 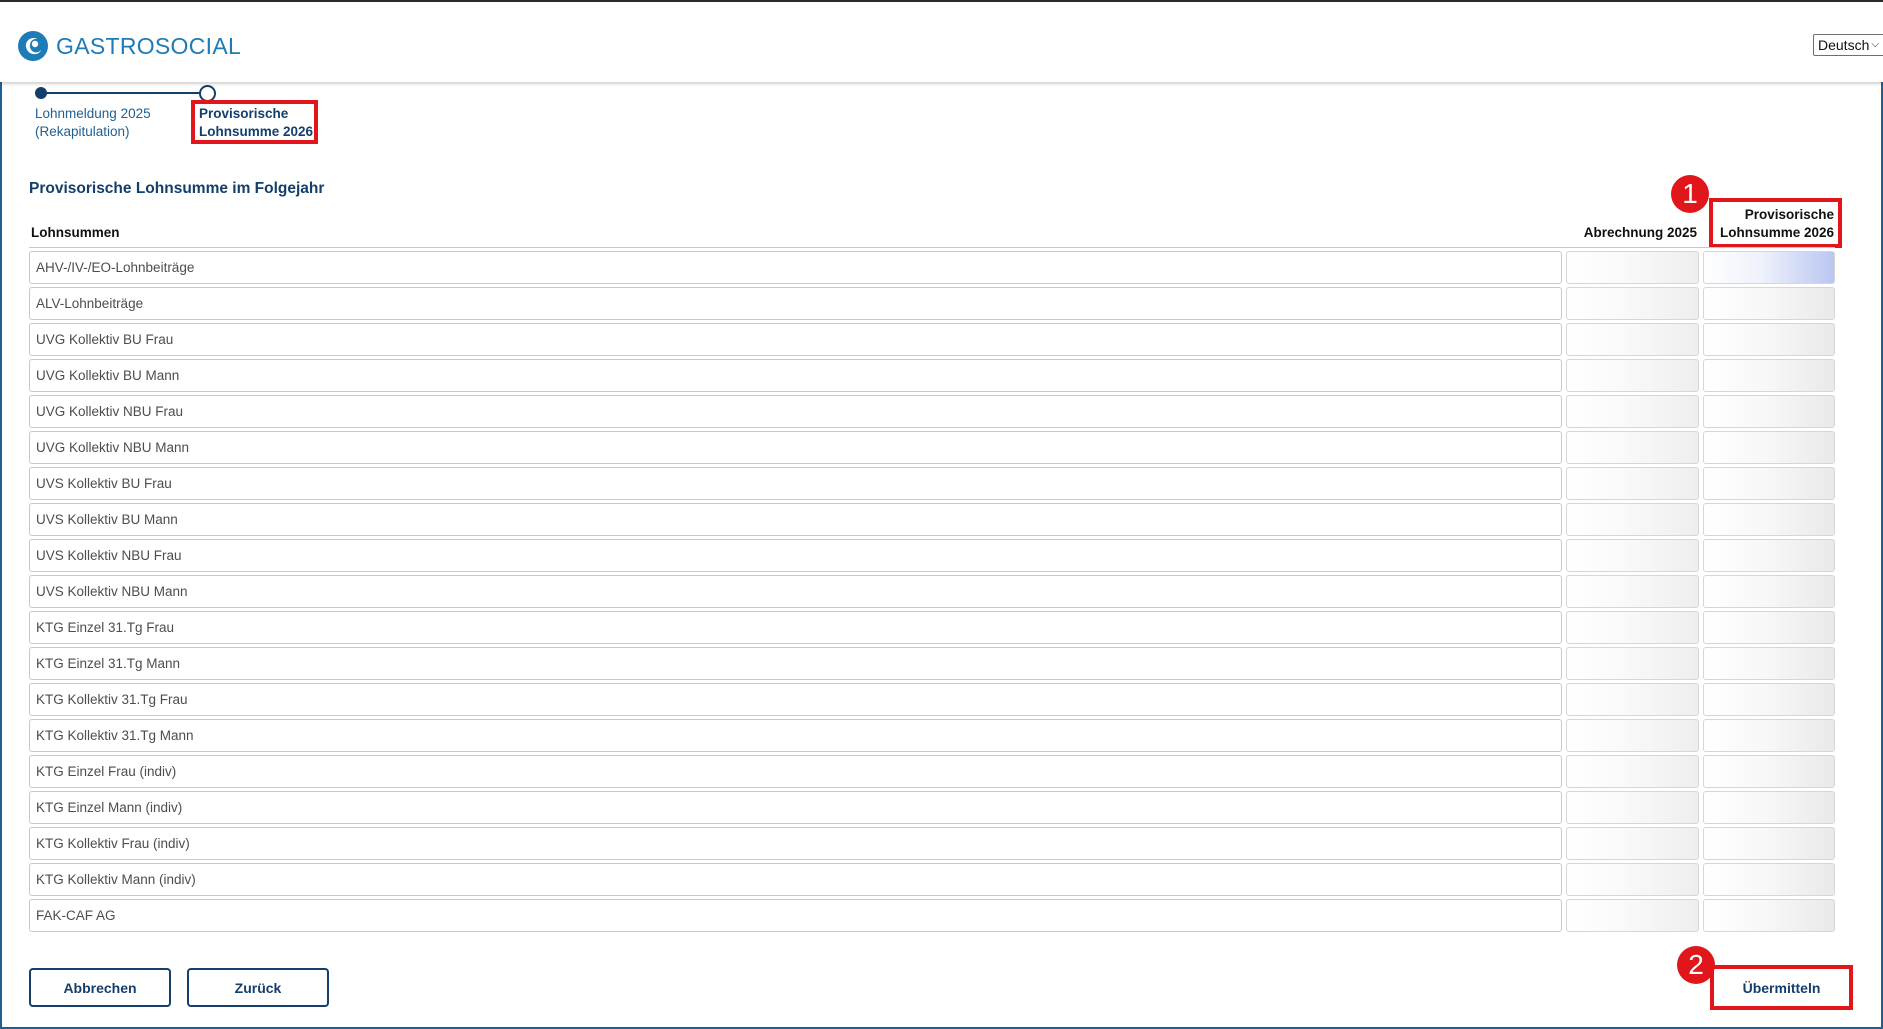 I want to click on table-row: KTG Einzel Mann (indiv), so click(x=932, y=808).